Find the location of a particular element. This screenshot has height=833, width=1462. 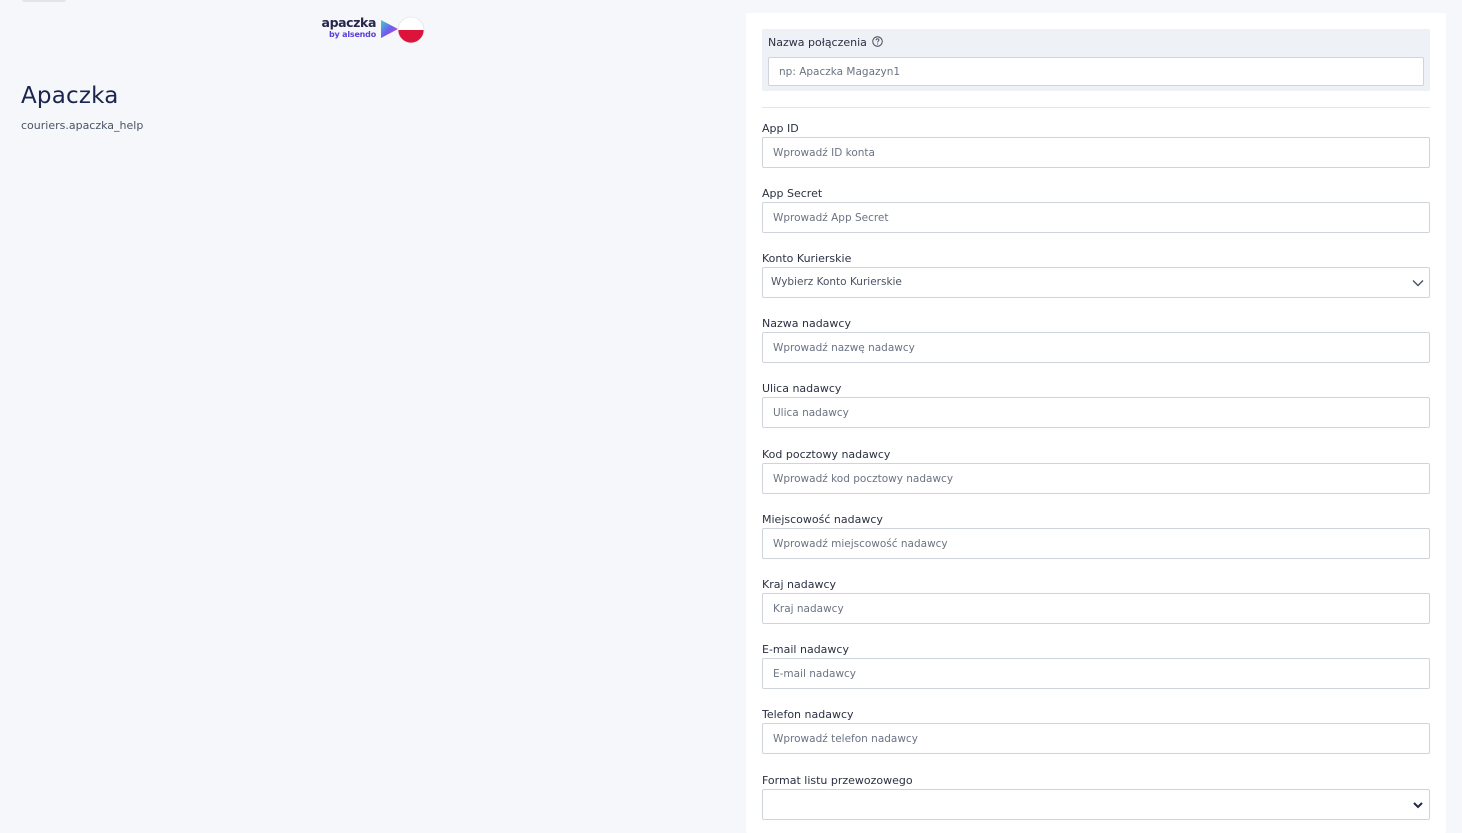

logo-word: apaczka is located at coordinates (349, 22).